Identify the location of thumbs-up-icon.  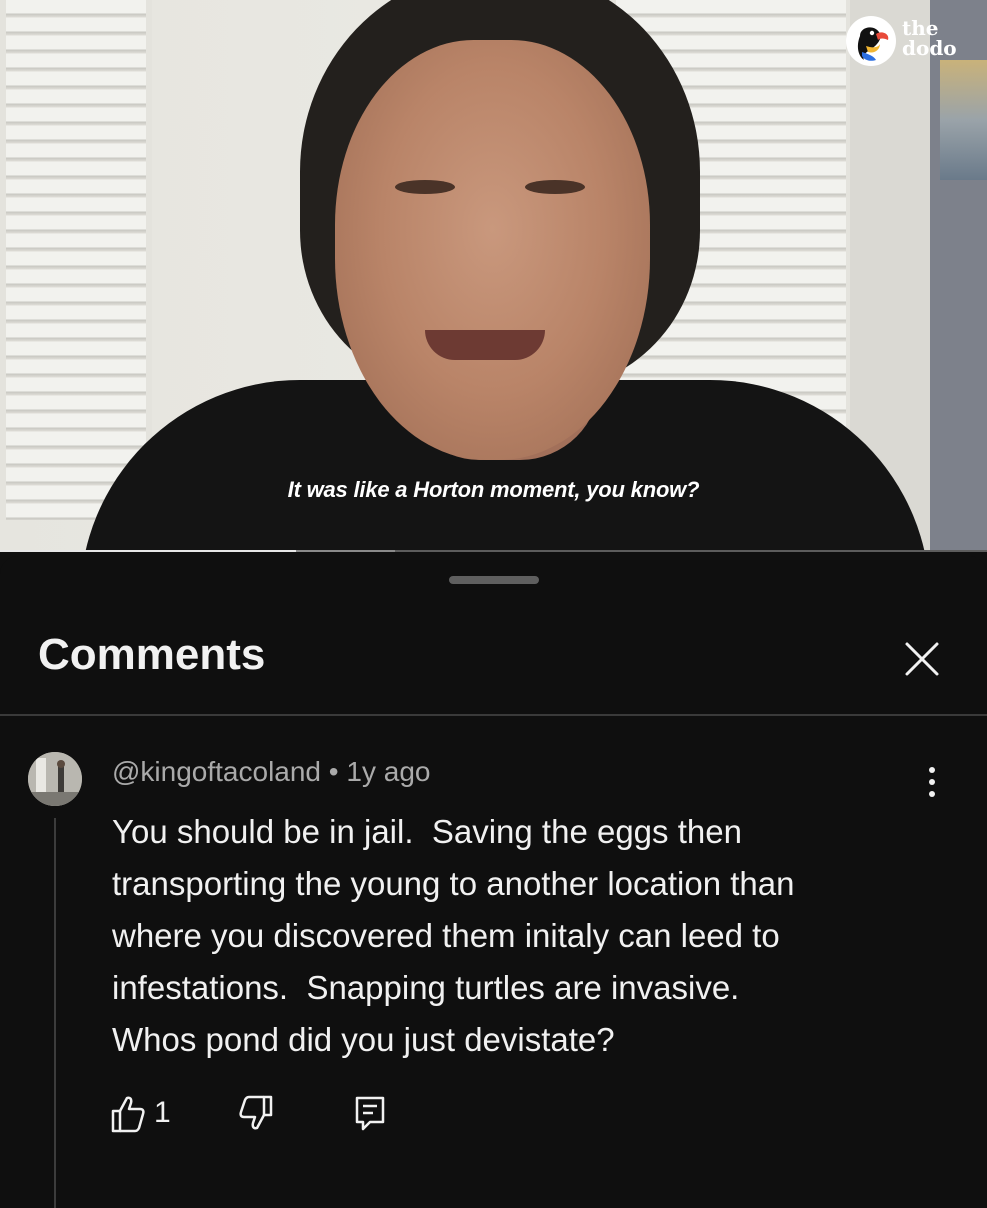
(128, 1114).